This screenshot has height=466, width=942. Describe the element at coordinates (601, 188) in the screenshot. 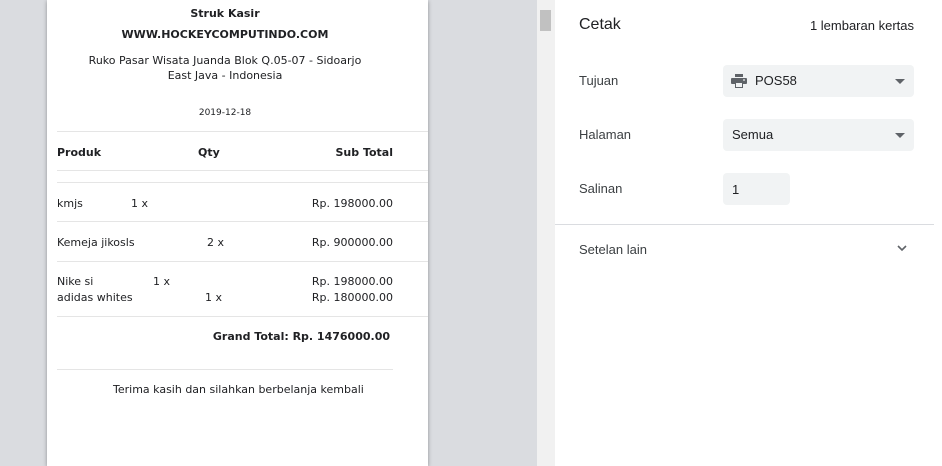

I see `copies-label: Salinan` at that location.